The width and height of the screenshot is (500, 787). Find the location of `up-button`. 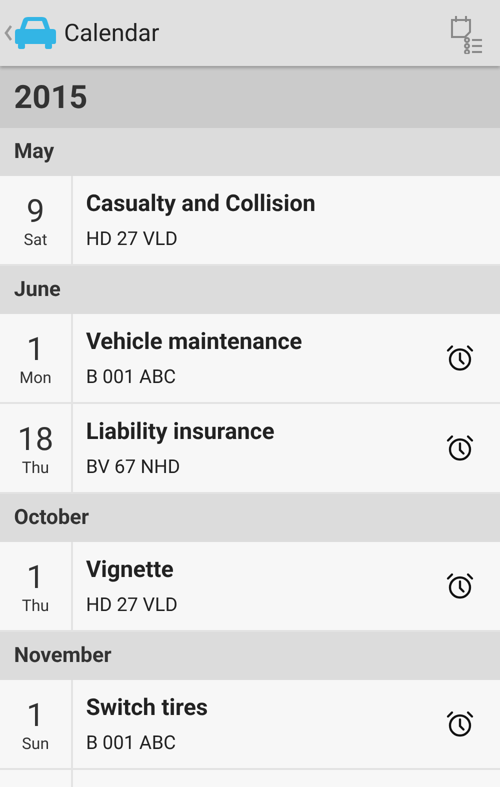

up-button is located at coordinates (30, 33).